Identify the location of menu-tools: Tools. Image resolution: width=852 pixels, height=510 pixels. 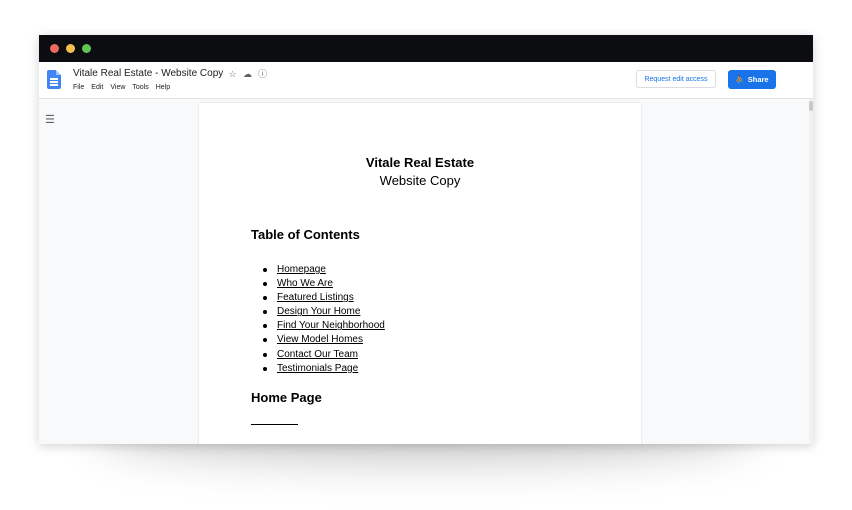
(140, 87).